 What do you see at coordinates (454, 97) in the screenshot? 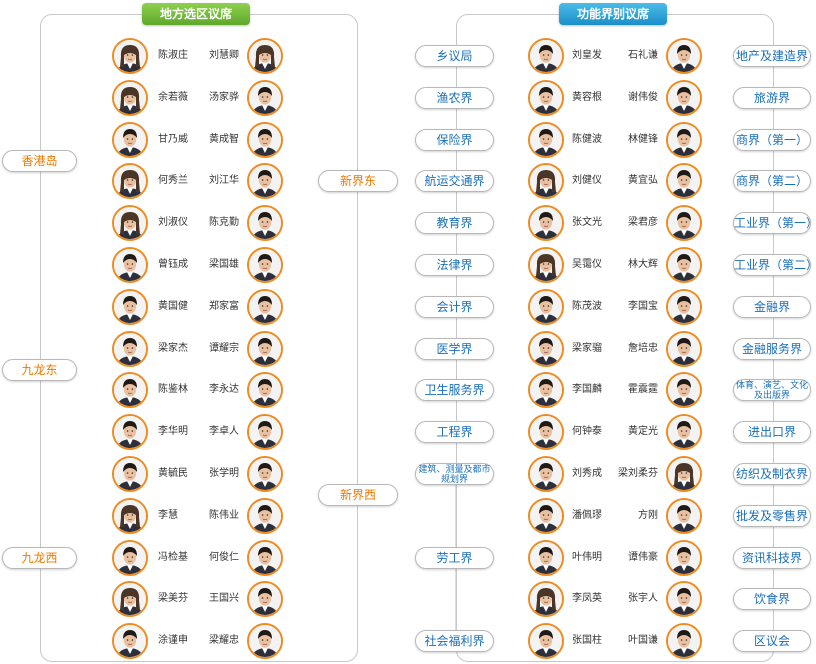
I see `sector-label-left: 渔农界` at bounding box center [454, 97].